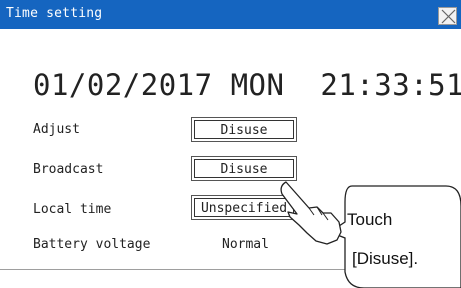 The width and height of the screenshot is (461, 288). What do you see at coordinates (385, 258) in the screenshot?
I see `callout-line-2: [Disuse].` at bounding box center [385, 258].